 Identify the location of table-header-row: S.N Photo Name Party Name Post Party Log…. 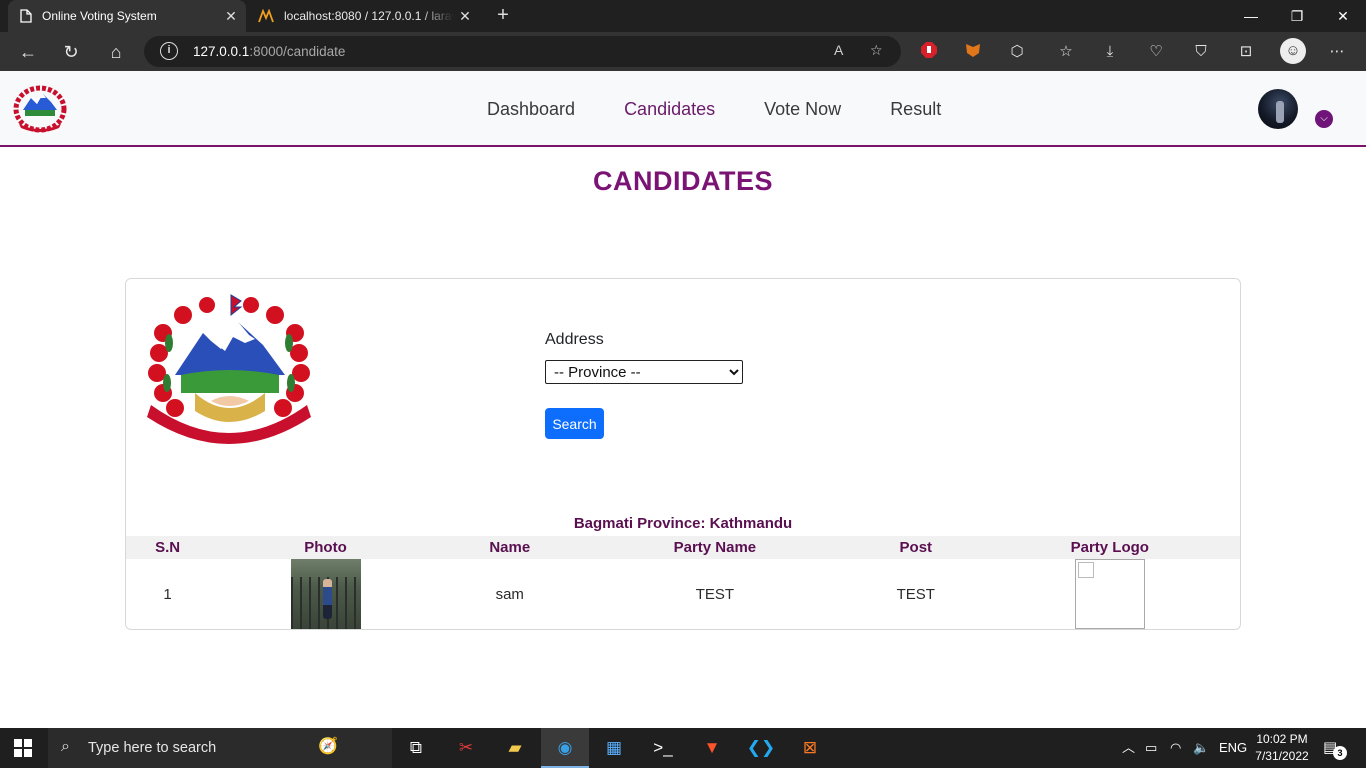
(683, 547).